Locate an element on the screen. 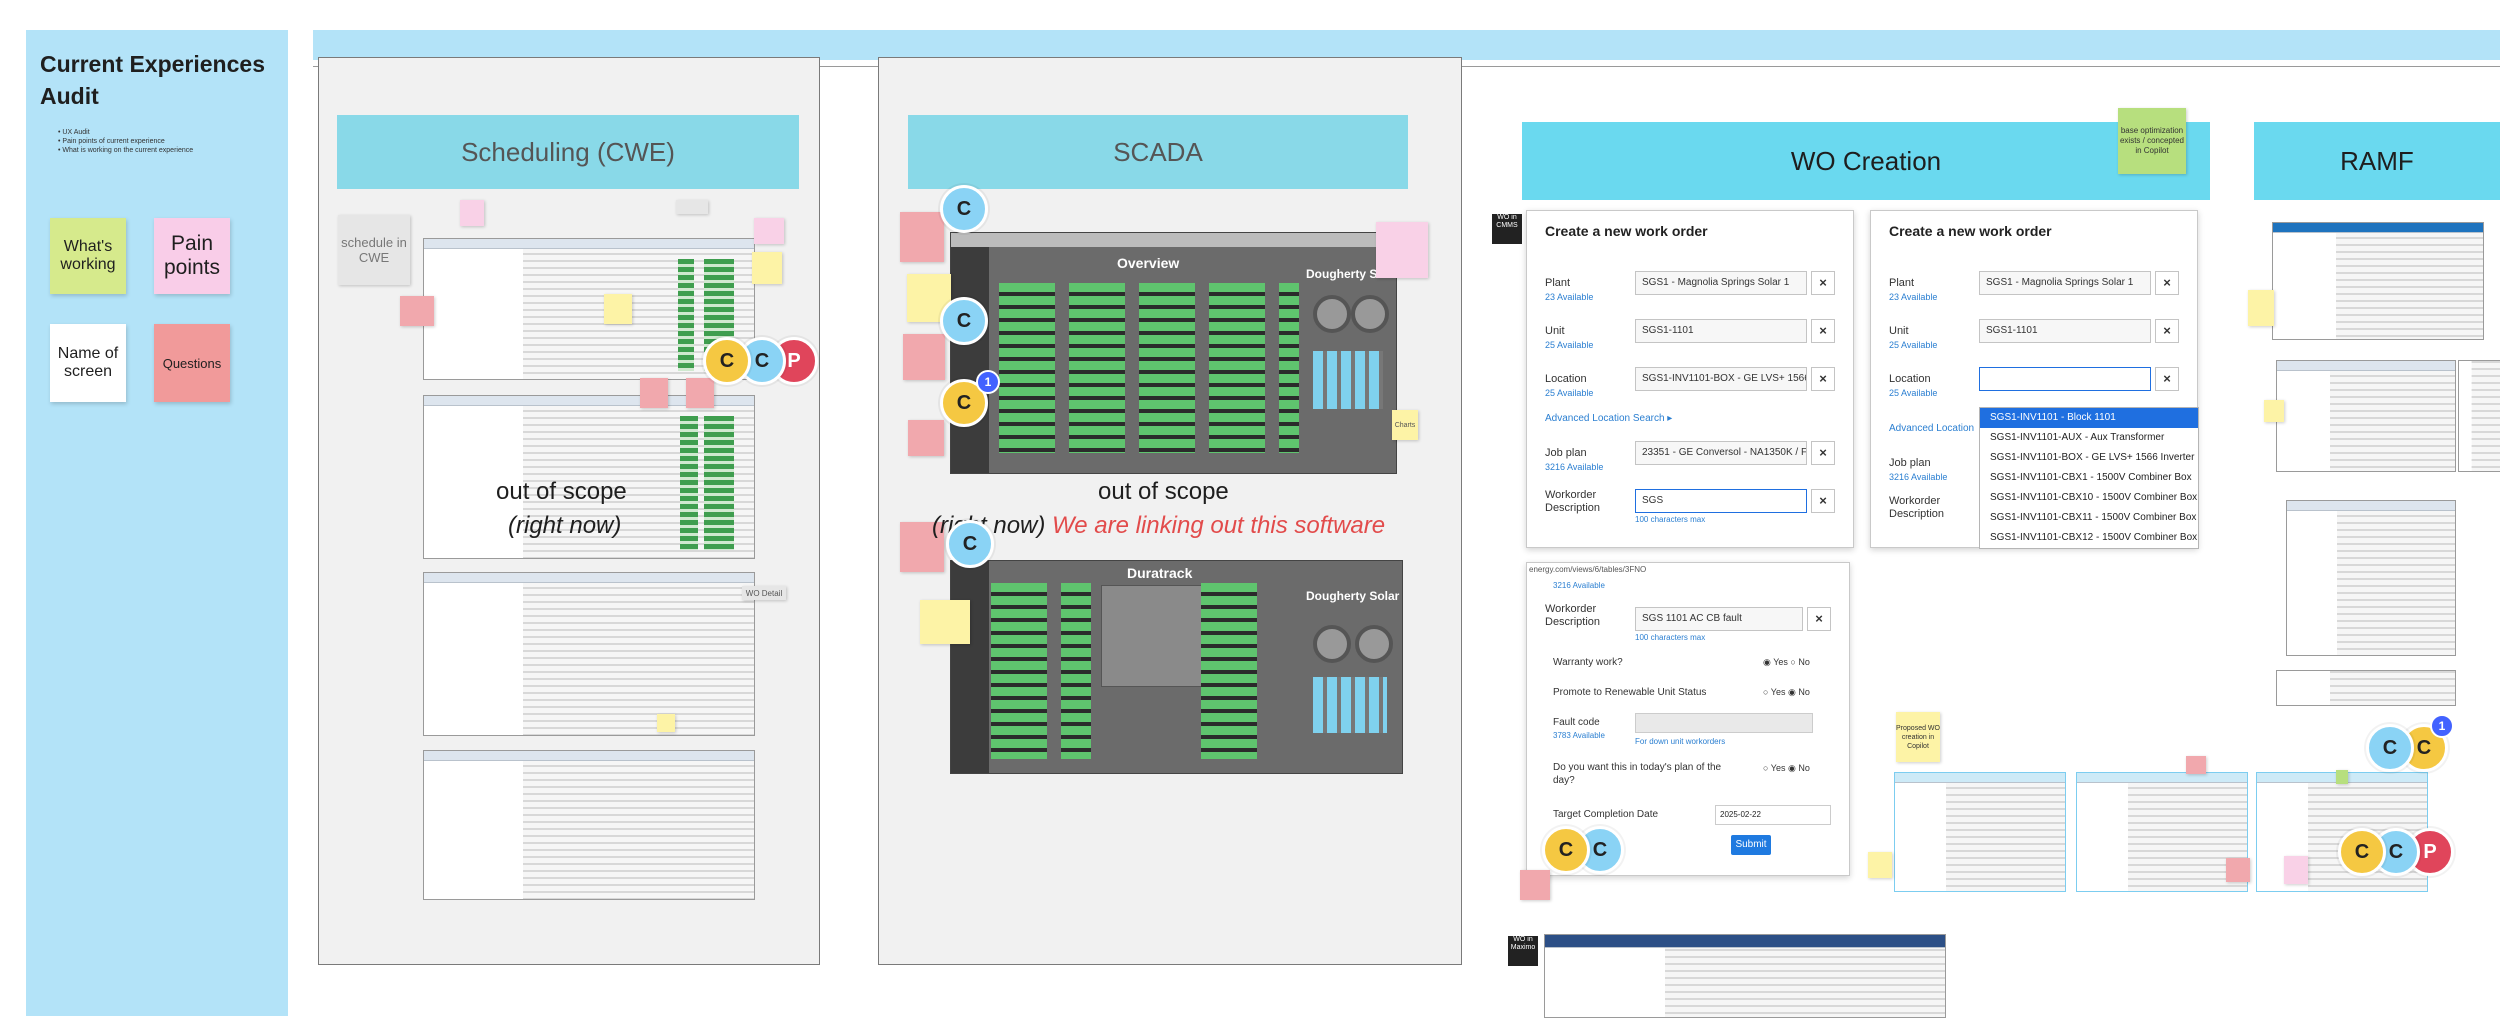 The image size is (2500, 1018). legend-whats-working: What's working is located at coordinates (88, 256).